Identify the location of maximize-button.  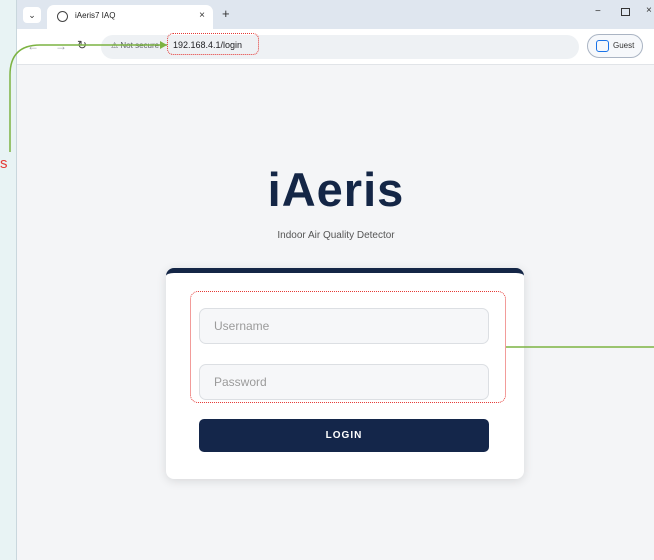
(625, 12).